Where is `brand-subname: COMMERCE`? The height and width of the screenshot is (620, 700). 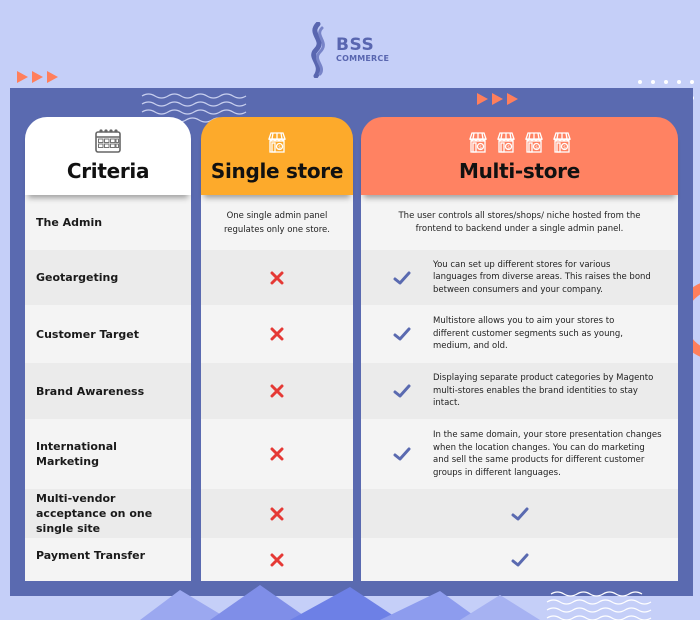
brand-subname: COMMERCE is located at coordinates (363, 58).